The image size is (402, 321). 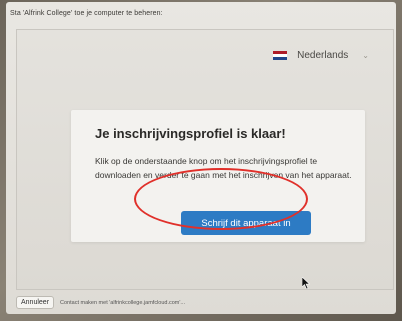 I want to click on red-annotation-circle, so click(x=221, y=199).